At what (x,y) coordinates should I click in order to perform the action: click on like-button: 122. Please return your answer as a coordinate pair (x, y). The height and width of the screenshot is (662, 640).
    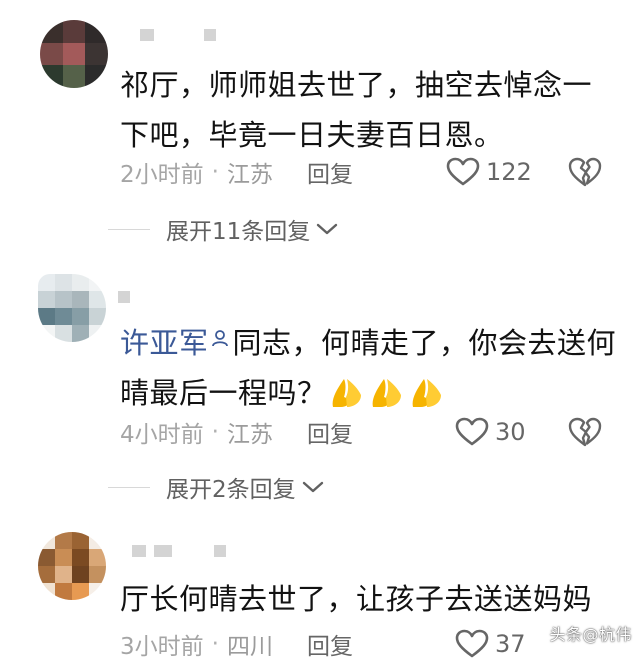
    Looking at the image, I should click on (489, 172).